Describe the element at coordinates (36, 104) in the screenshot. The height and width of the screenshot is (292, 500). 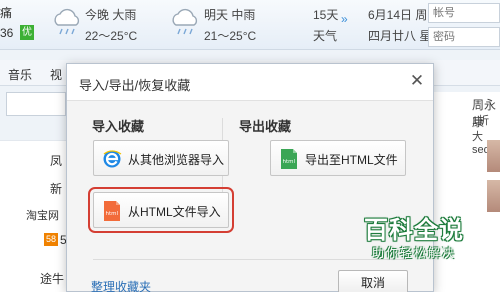
I see `search-box` at that location.